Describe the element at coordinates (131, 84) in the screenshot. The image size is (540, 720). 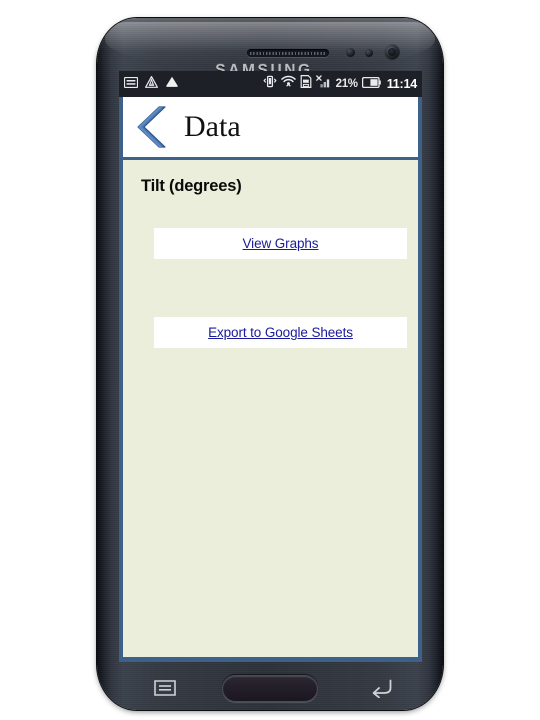
I see `keyboard-icon` at that location.